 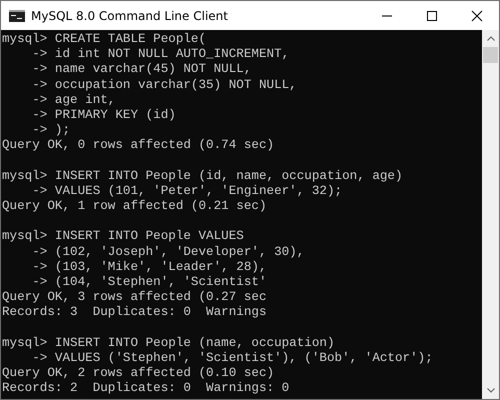 What do you see at coordinates (149, 282) in the screenshot?
I see `console-line: -> (104, 'Stephen', 'Scientist'` at bounding box center [149, 282].